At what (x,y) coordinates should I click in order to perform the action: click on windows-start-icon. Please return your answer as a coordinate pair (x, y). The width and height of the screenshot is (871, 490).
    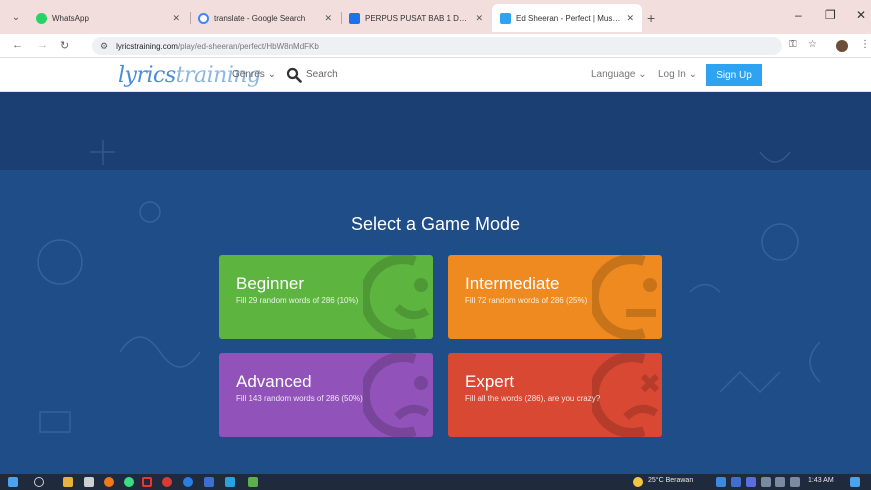
    Looking at the image, I should click on (13, 482).